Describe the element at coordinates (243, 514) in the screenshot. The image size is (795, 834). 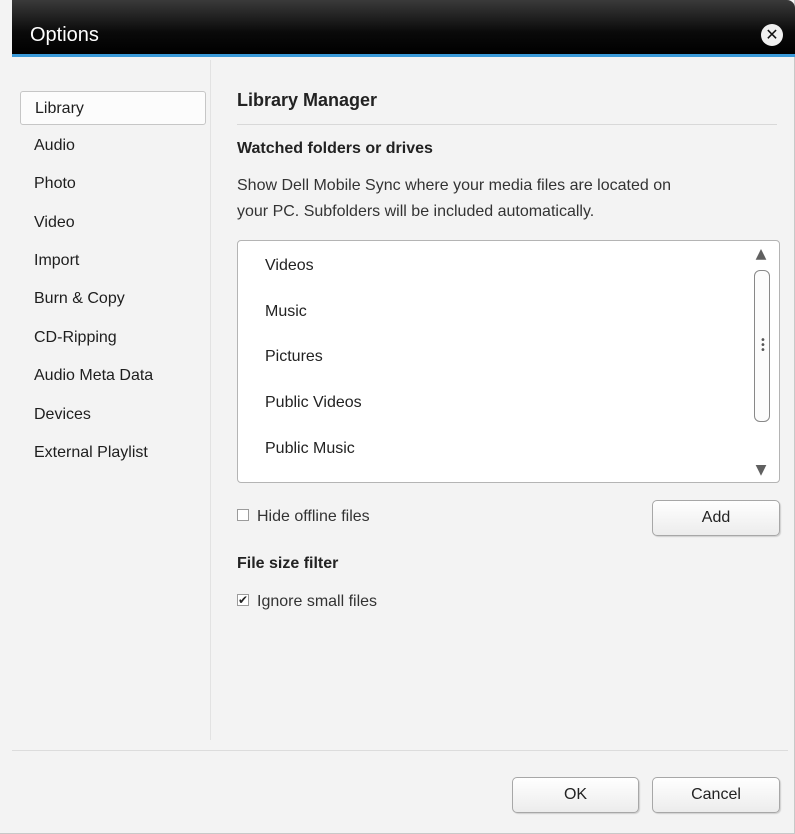
I see `hide-offline-checkbox` at that location.